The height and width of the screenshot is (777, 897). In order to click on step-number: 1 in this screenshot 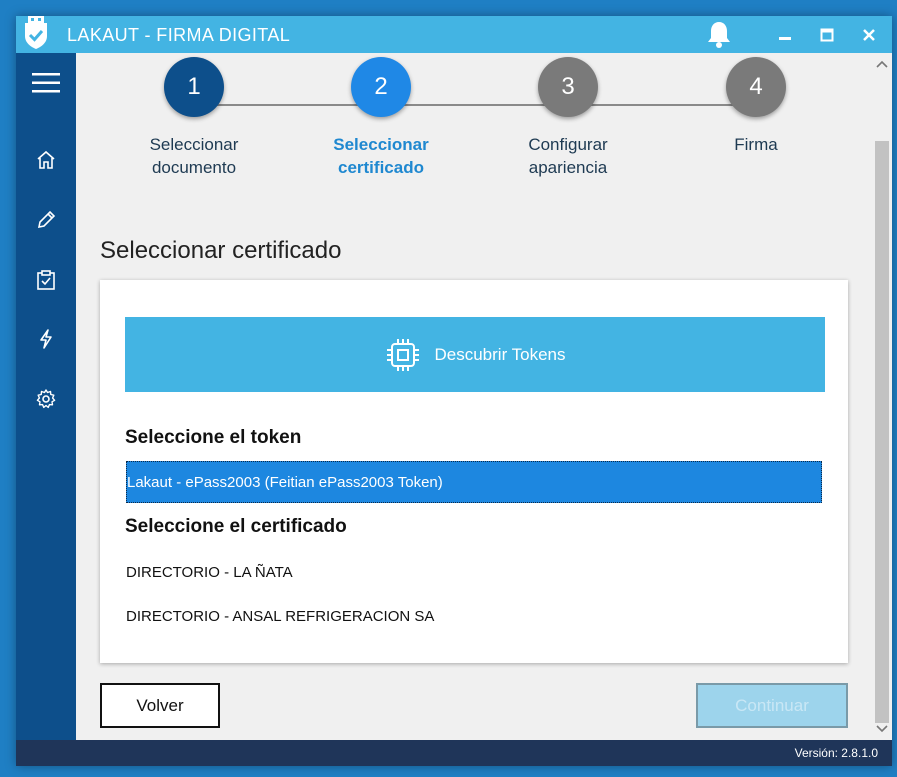, I will do `click(194, 87)`.